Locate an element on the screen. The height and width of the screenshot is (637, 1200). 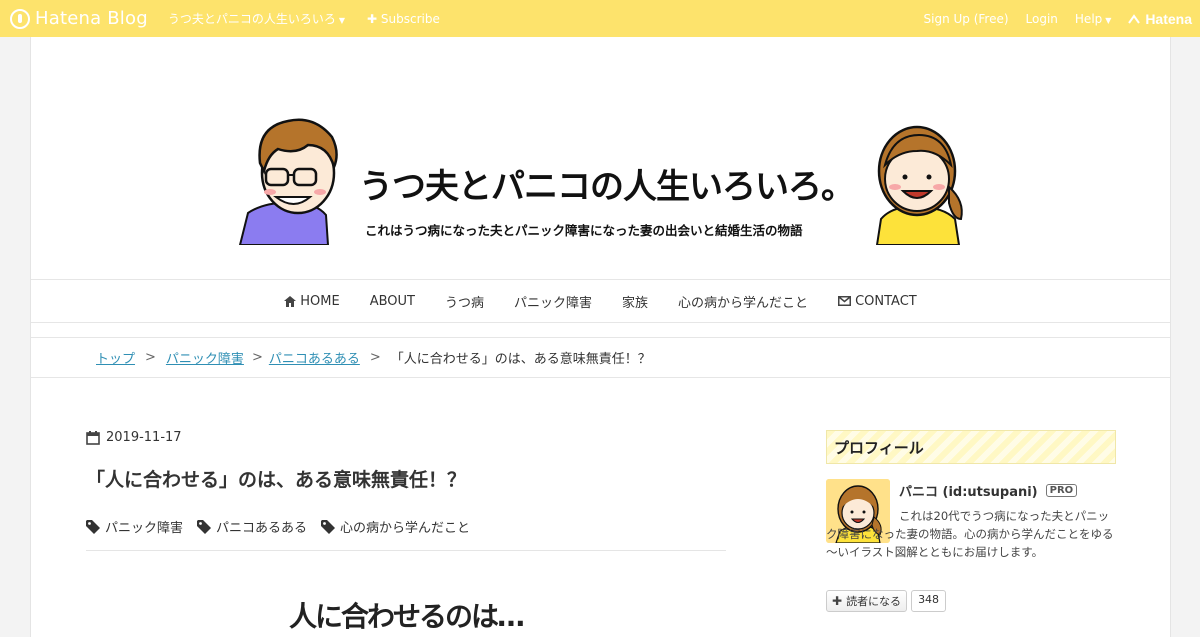
sidebar-profile-heading: プロフィール is located at coordinates (971, 447).